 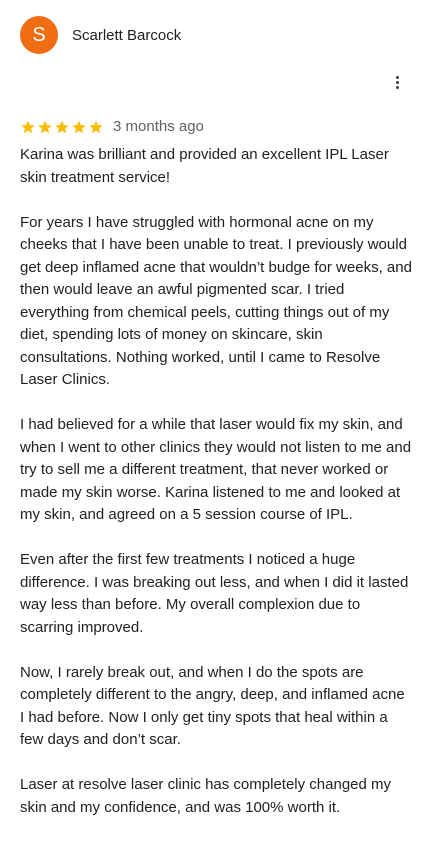 I want to click on rating-row: 3 months ago, so click(x=112, y=126).